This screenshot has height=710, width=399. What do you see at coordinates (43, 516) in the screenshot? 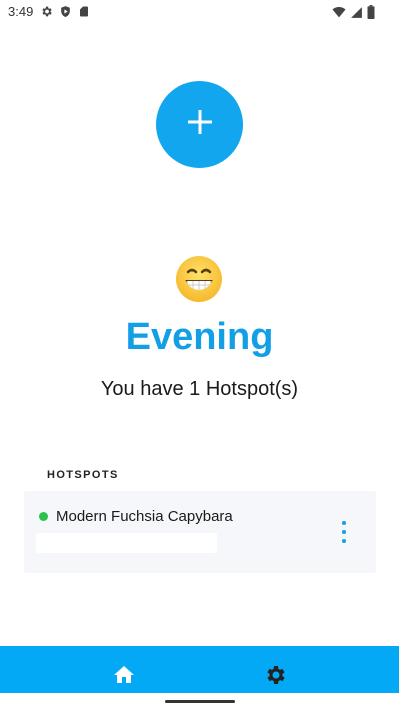
I see `online-status-dot` at bounding box center [43, 516].